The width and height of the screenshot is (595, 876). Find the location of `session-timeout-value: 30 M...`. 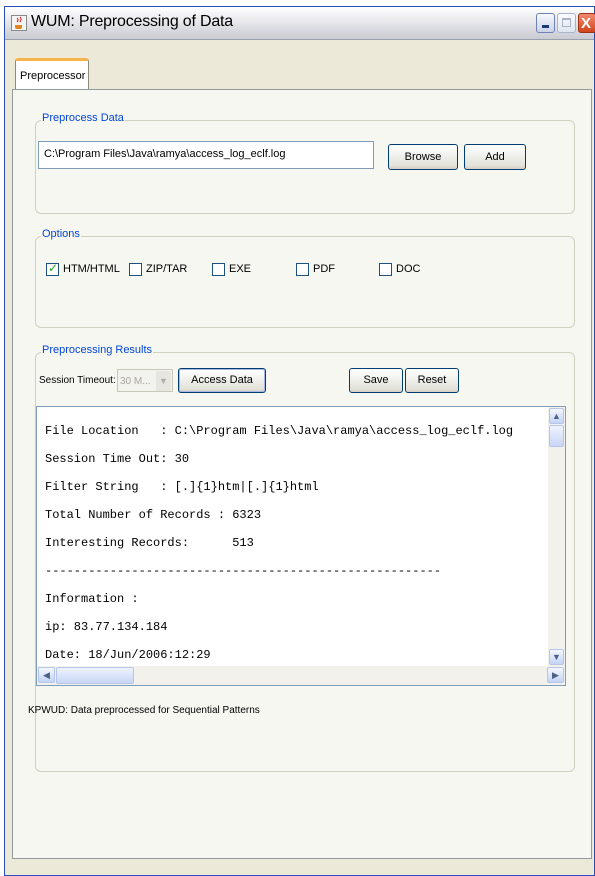

session-timeout-value: 30 M... is located at coordinates (135, 381).